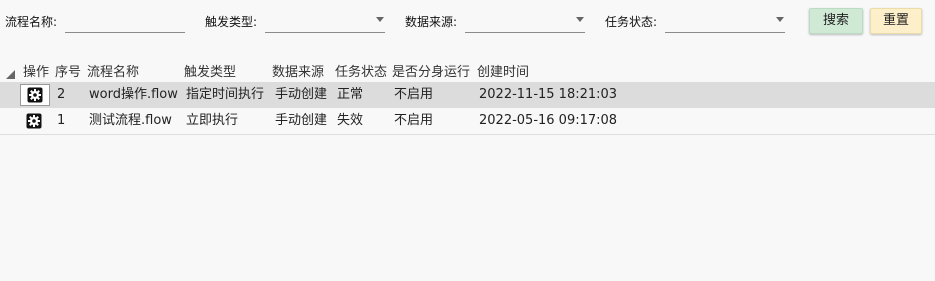 The width and height of the screenshot is (935, 281). What do you see at coordinates (503, 73) in the screenshot?
I see `header-created-time: 创建时间` at bounding box center [503, 73].